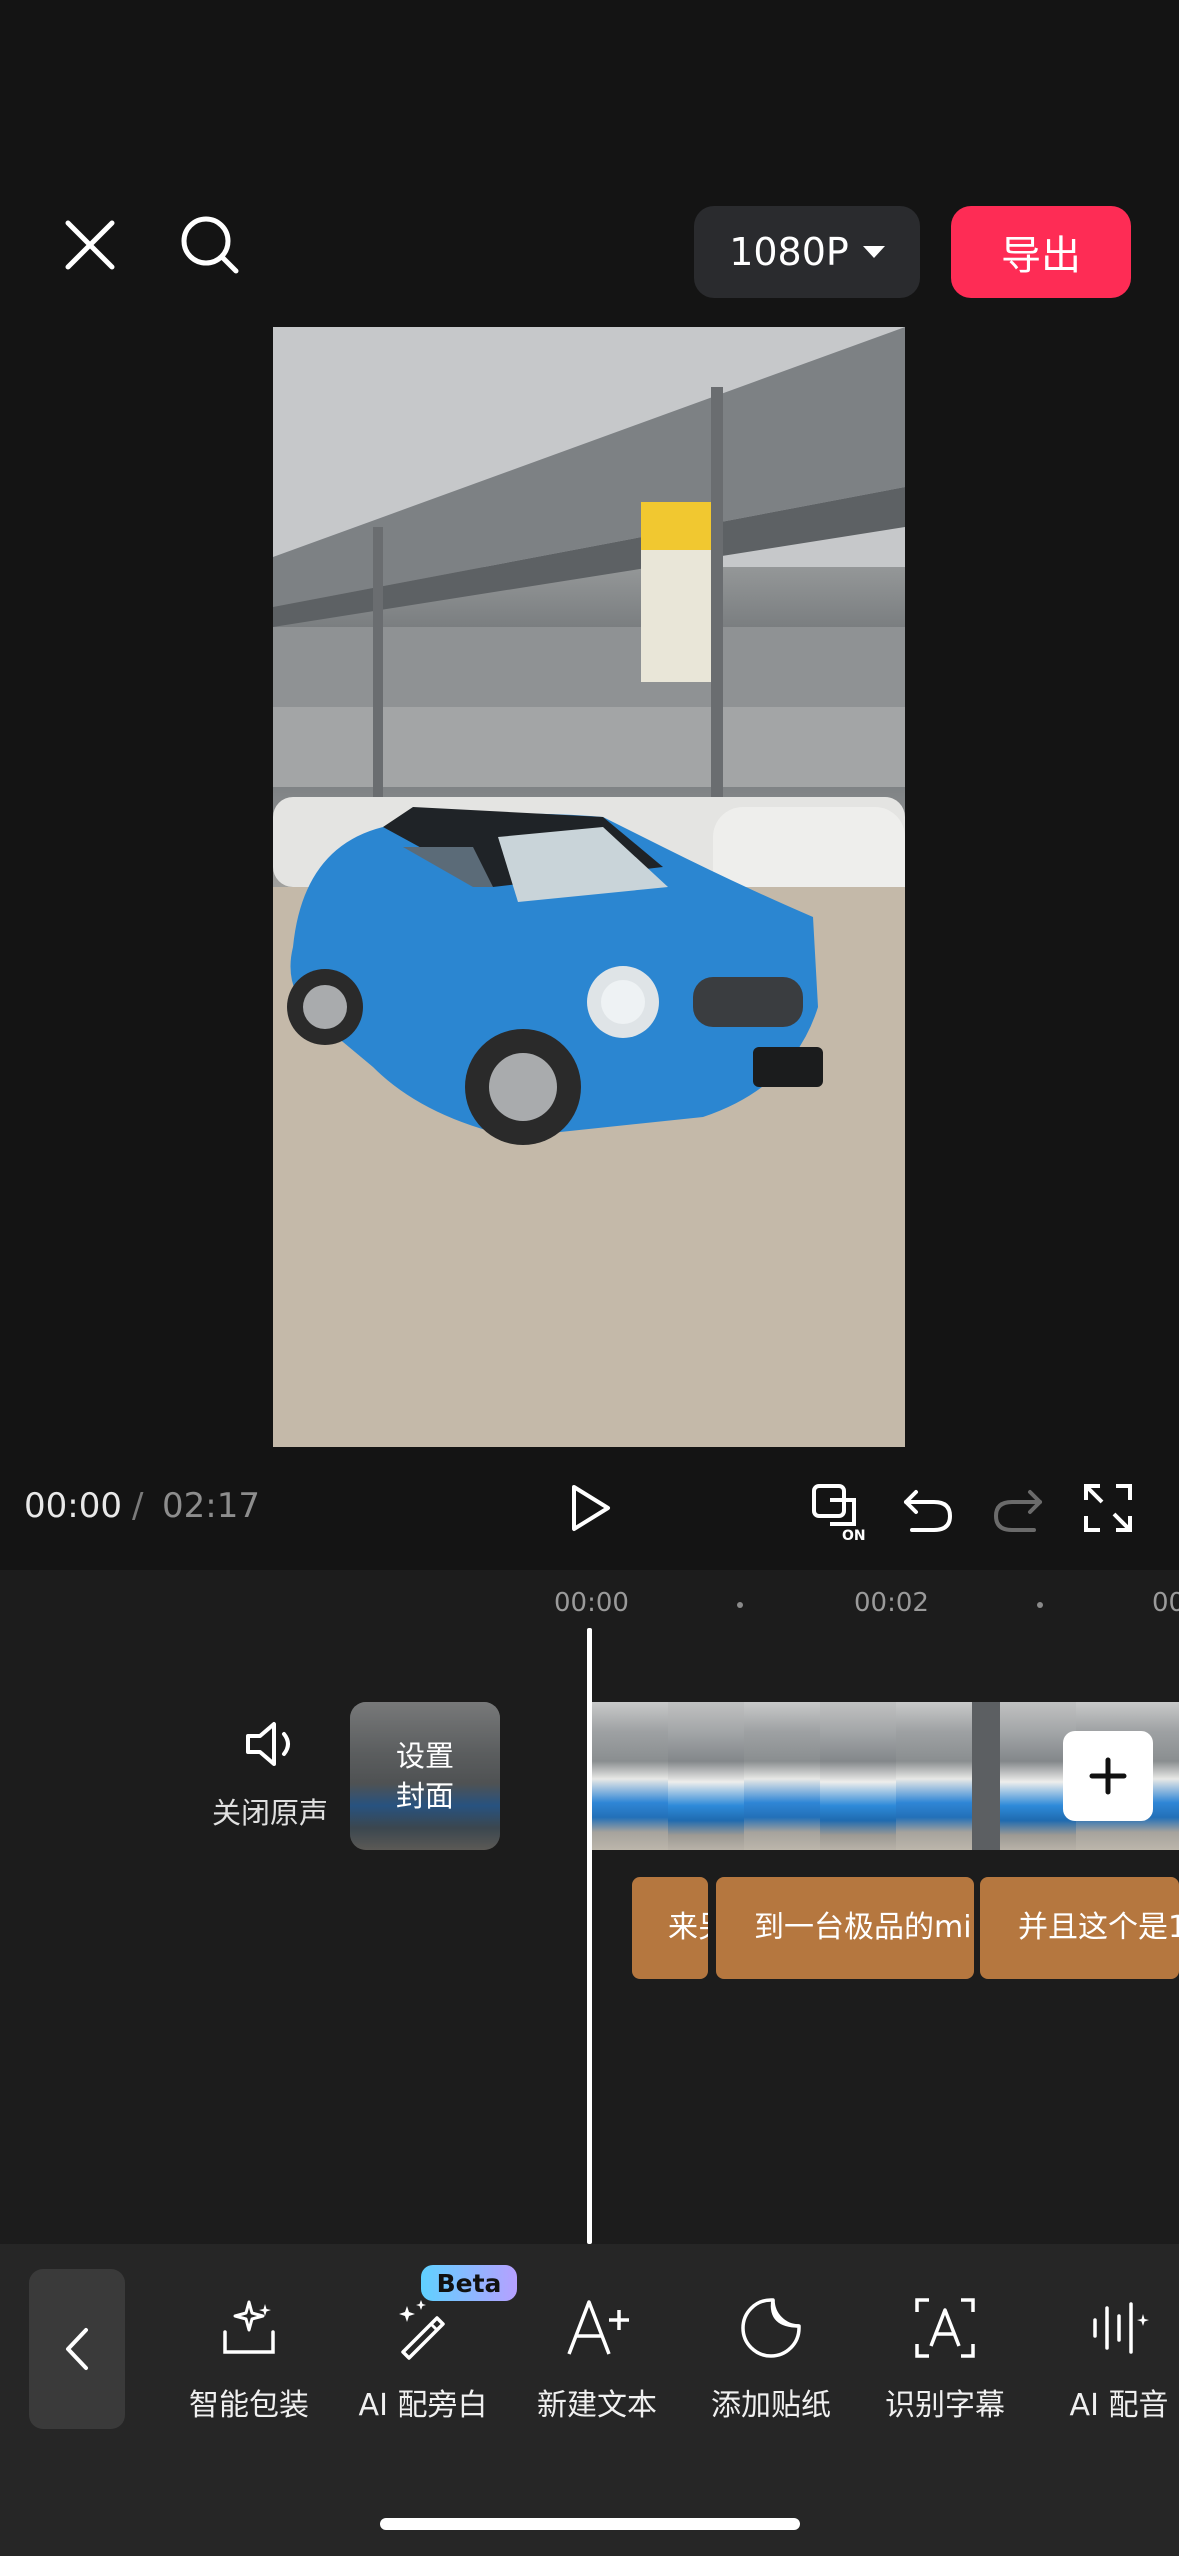 The height and width of the screenshot is (2556, 1179). Describe the element at coordinates (986, 1776) in the screenshot. I see `clip-divider` at that location.